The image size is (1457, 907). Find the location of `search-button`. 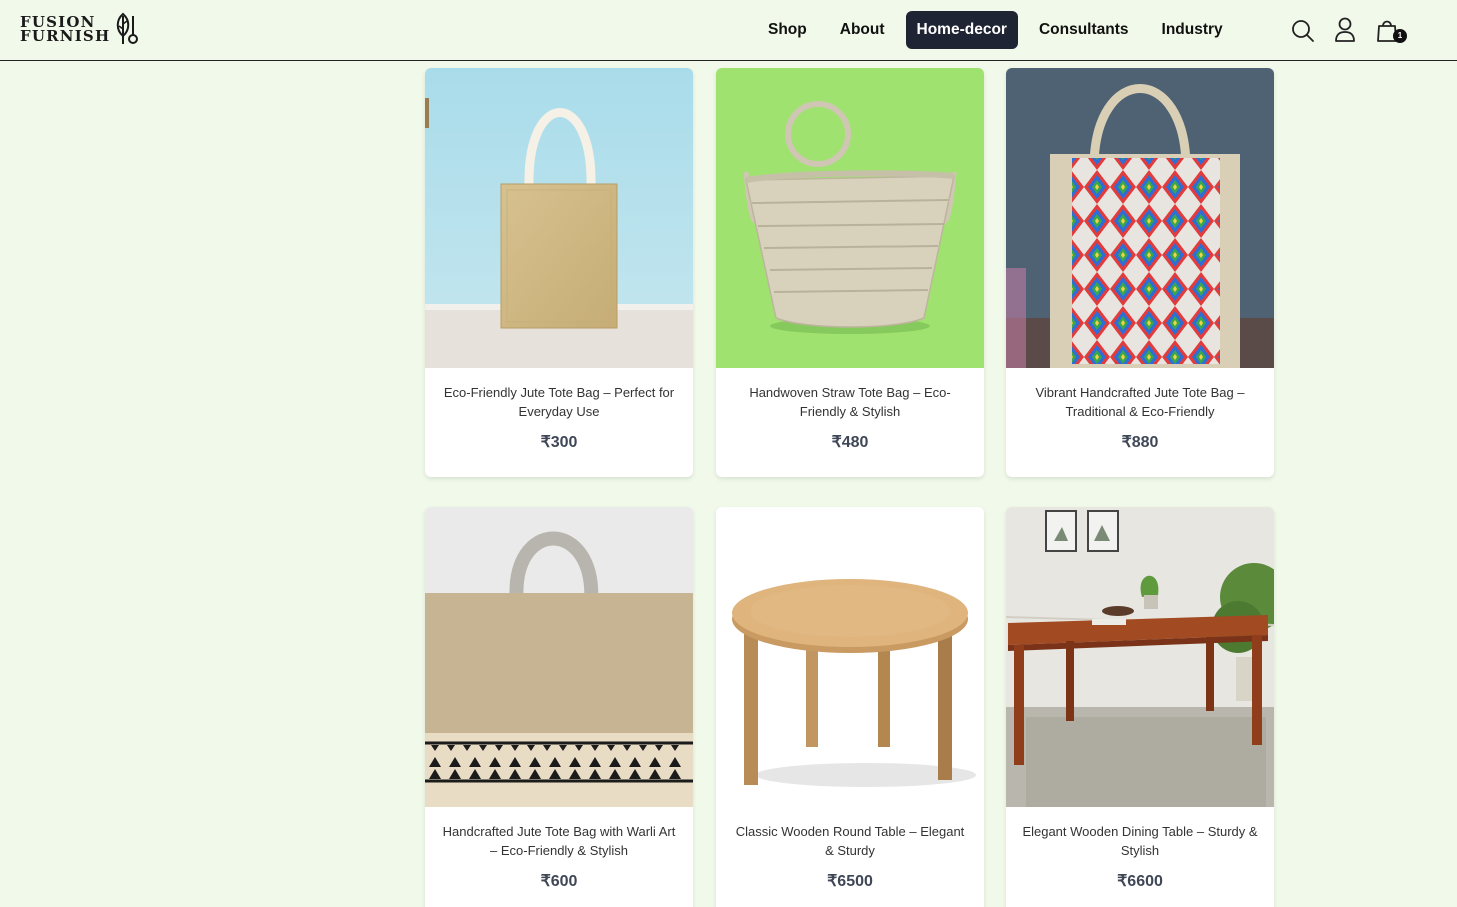

search-button is located at coordinates (1303, 30).